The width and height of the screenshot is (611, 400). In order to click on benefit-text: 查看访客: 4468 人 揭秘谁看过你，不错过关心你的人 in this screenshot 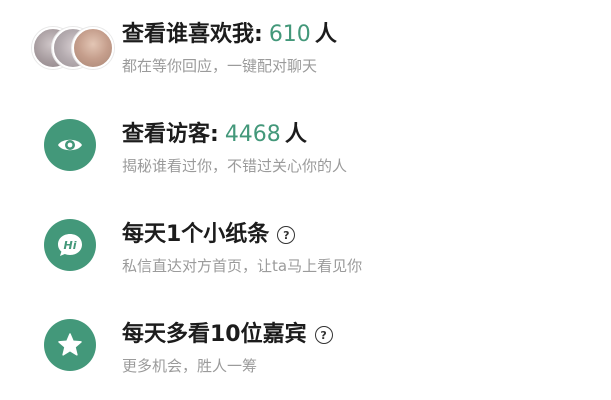, I will do `click(357, 148)`.